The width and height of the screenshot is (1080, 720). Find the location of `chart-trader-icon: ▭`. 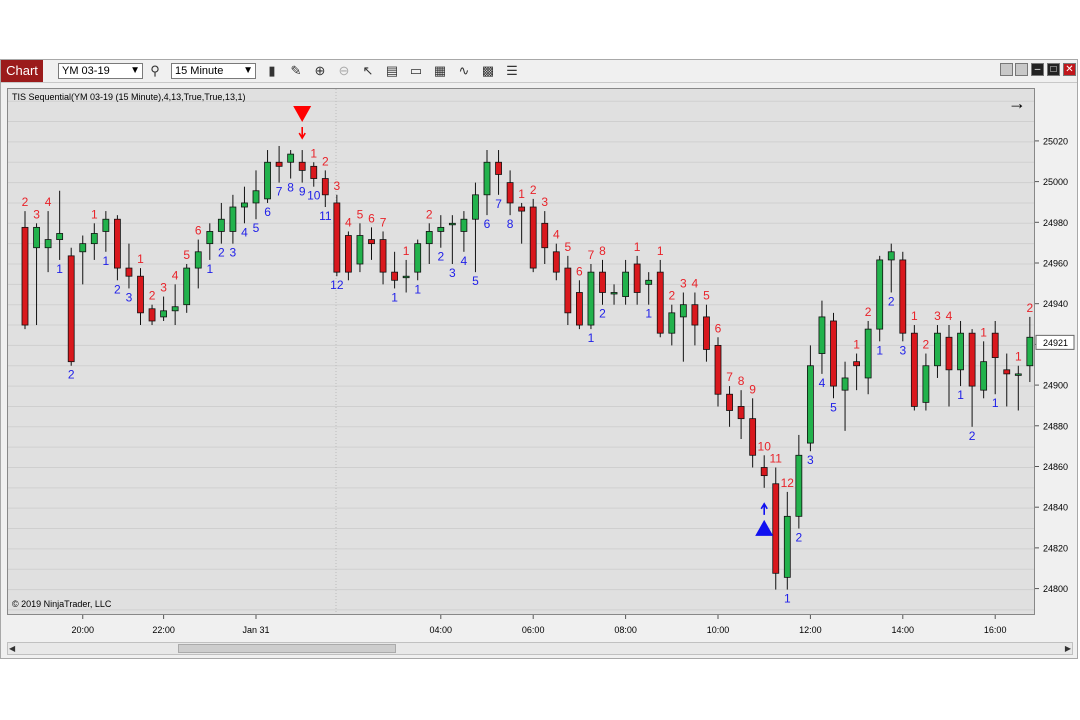

chart-trader-icon: ▭ is located at coordinates (416, 71).